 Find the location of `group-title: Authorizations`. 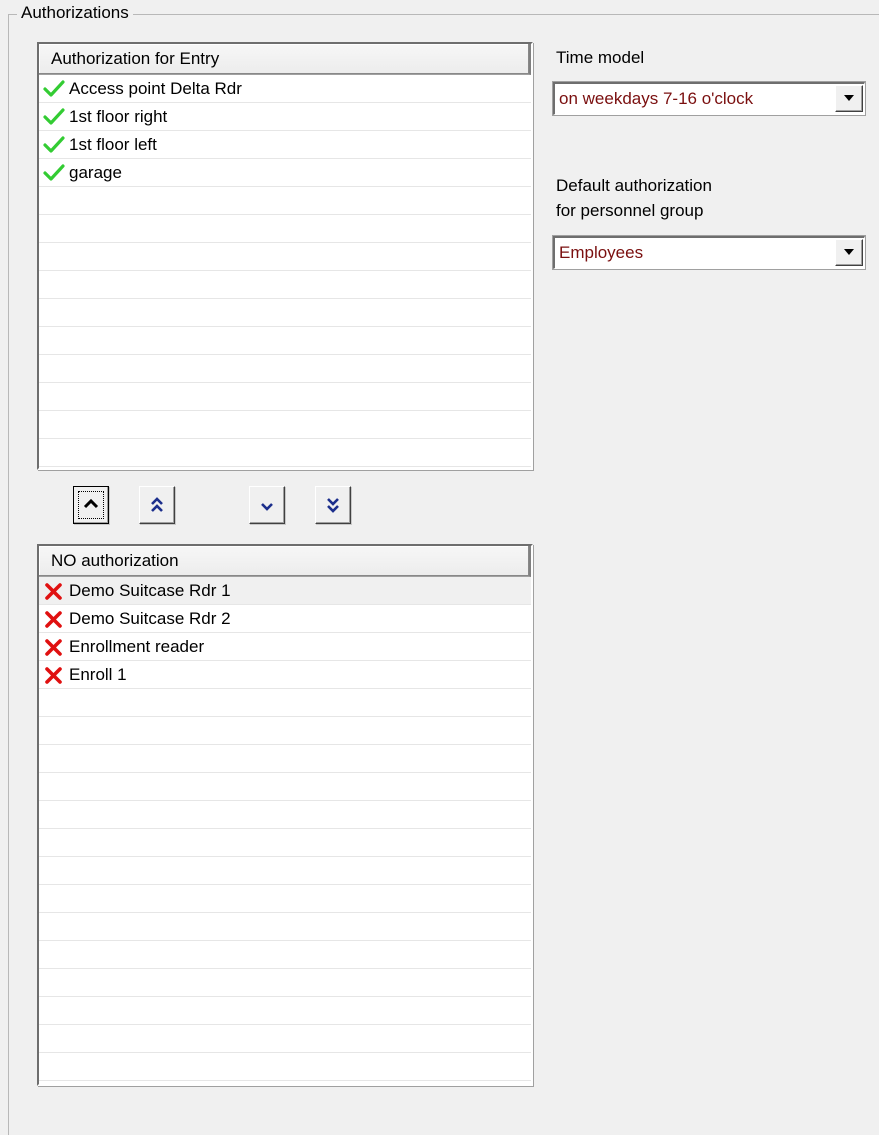

group-title: Authorizations is located at coordinates (75, 13).